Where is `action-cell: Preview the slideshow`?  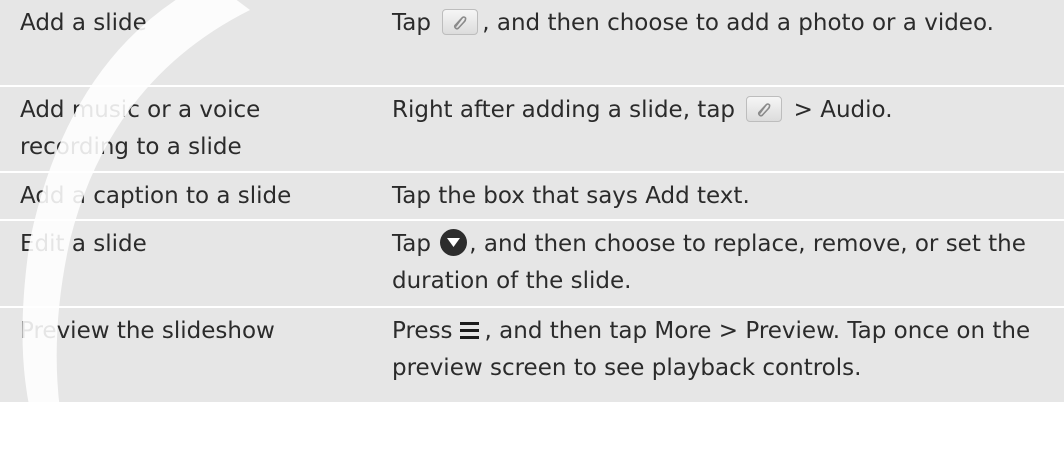 action-cell: Preview the slideshow is located at coordinates (147, 331).